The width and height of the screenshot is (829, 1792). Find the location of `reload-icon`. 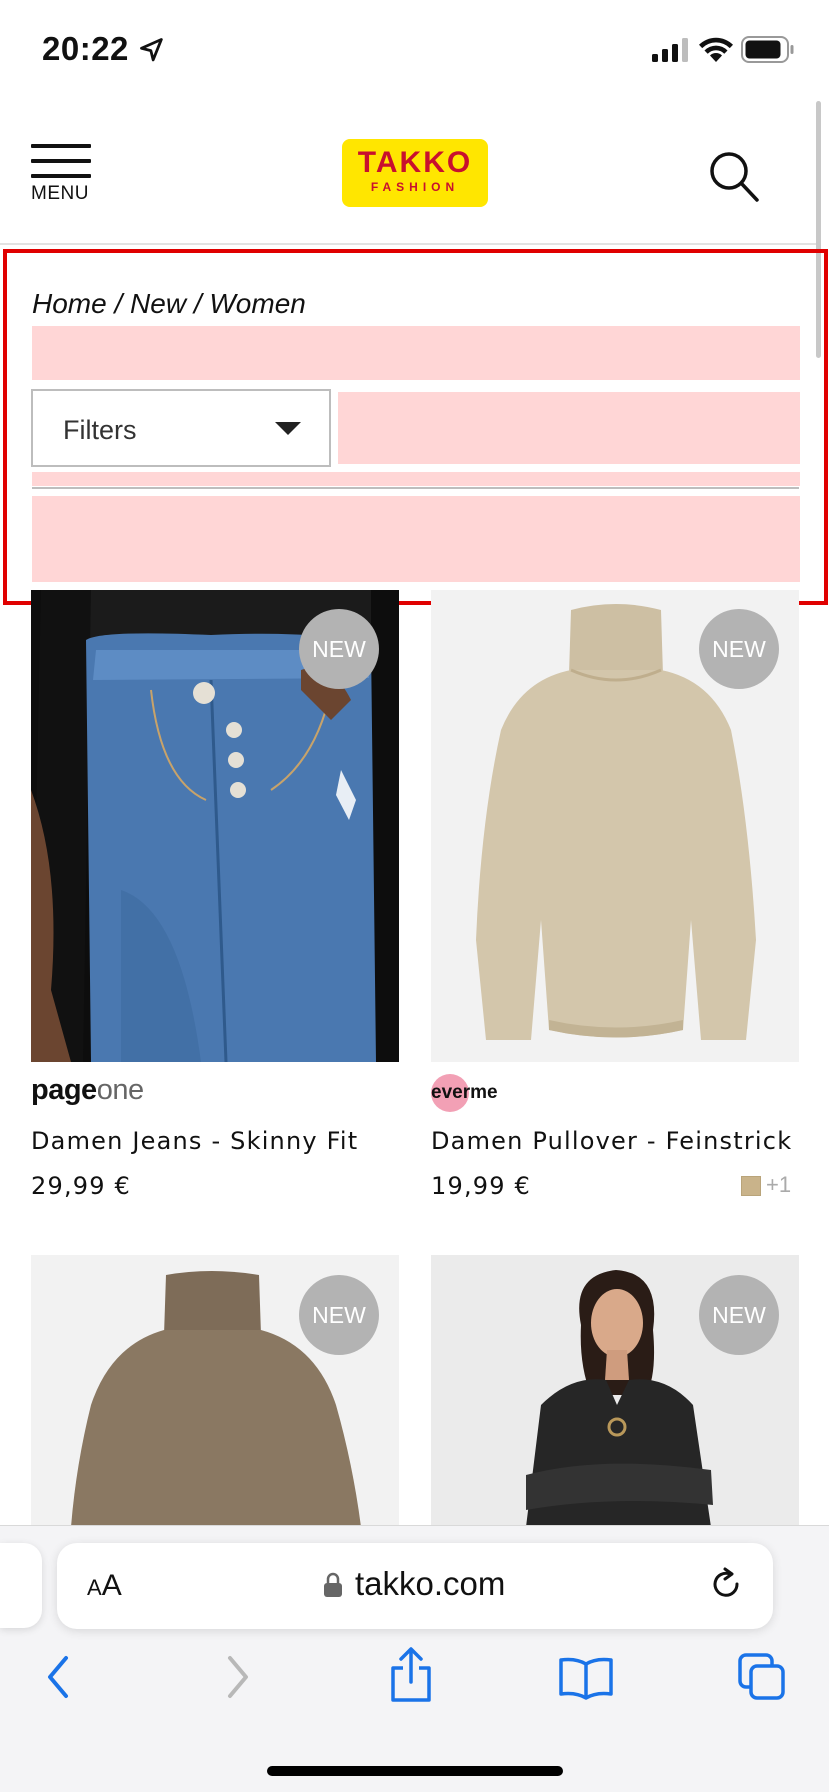

reload-icon is located at coordinates (727, 1585).